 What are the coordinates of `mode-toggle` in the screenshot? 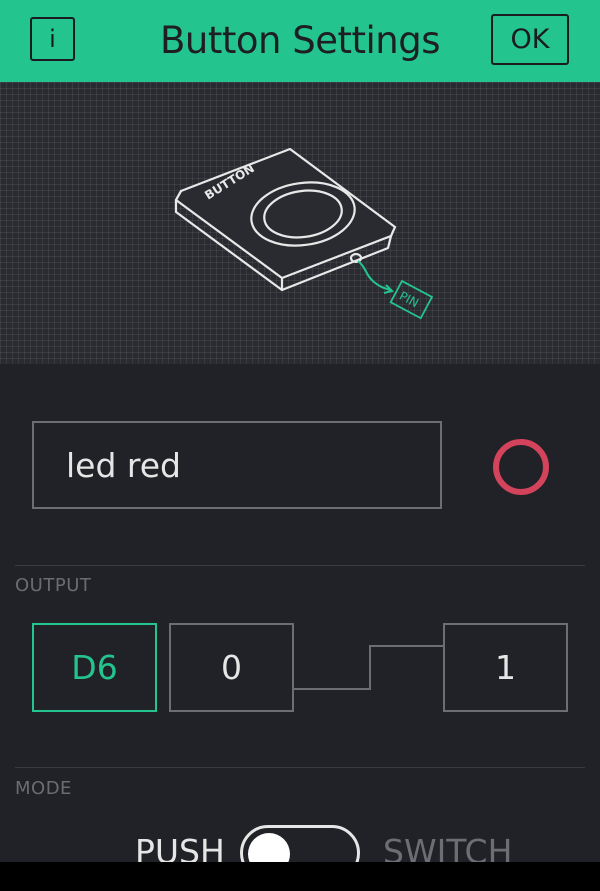 It's located at (300, 843).